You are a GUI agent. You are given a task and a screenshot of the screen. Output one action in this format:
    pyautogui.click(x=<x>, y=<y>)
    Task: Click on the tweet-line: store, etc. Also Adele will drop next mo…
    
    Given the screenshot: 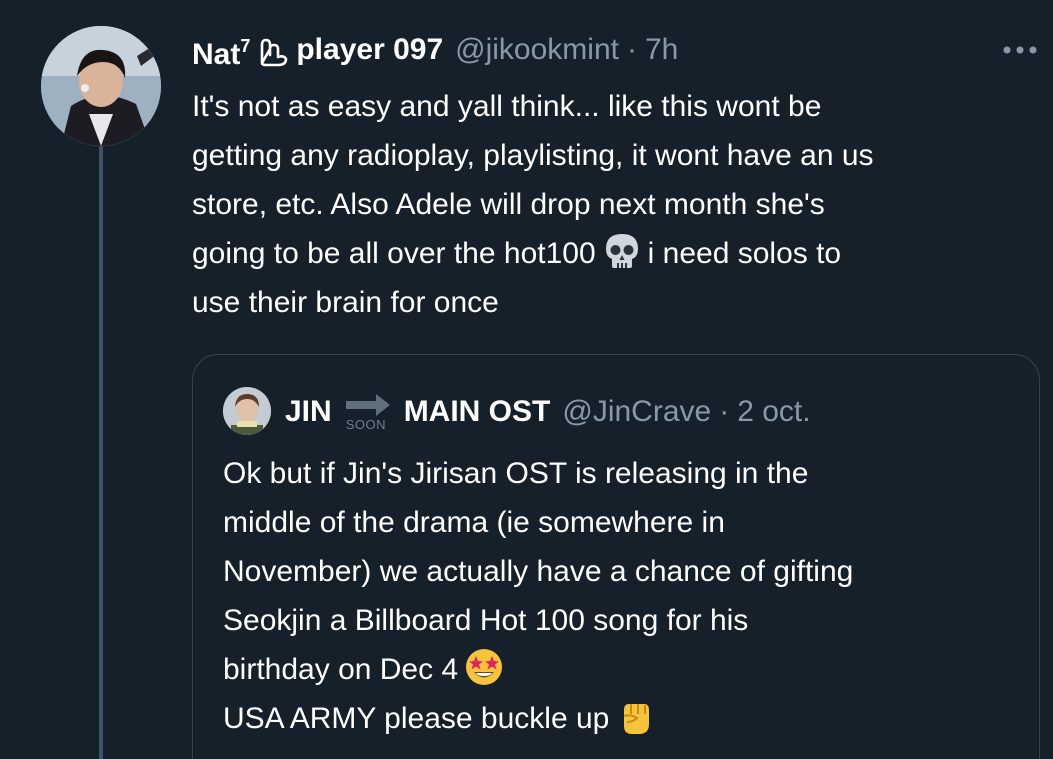 What is the action you would take?
    pyautogui.click(x=508, y=204)
    